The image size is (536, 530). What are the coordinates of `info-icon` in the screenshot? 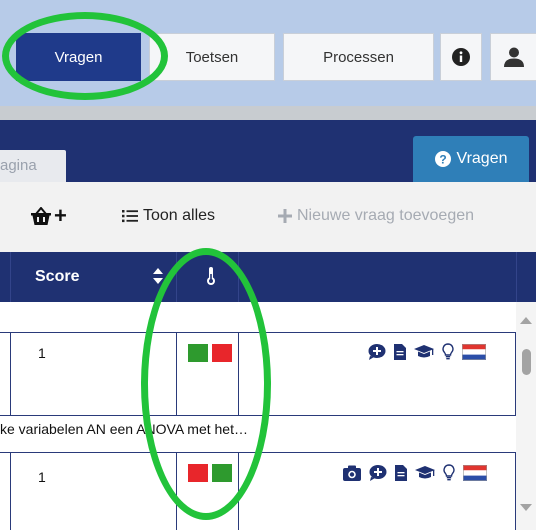 It's located at (461, 57).